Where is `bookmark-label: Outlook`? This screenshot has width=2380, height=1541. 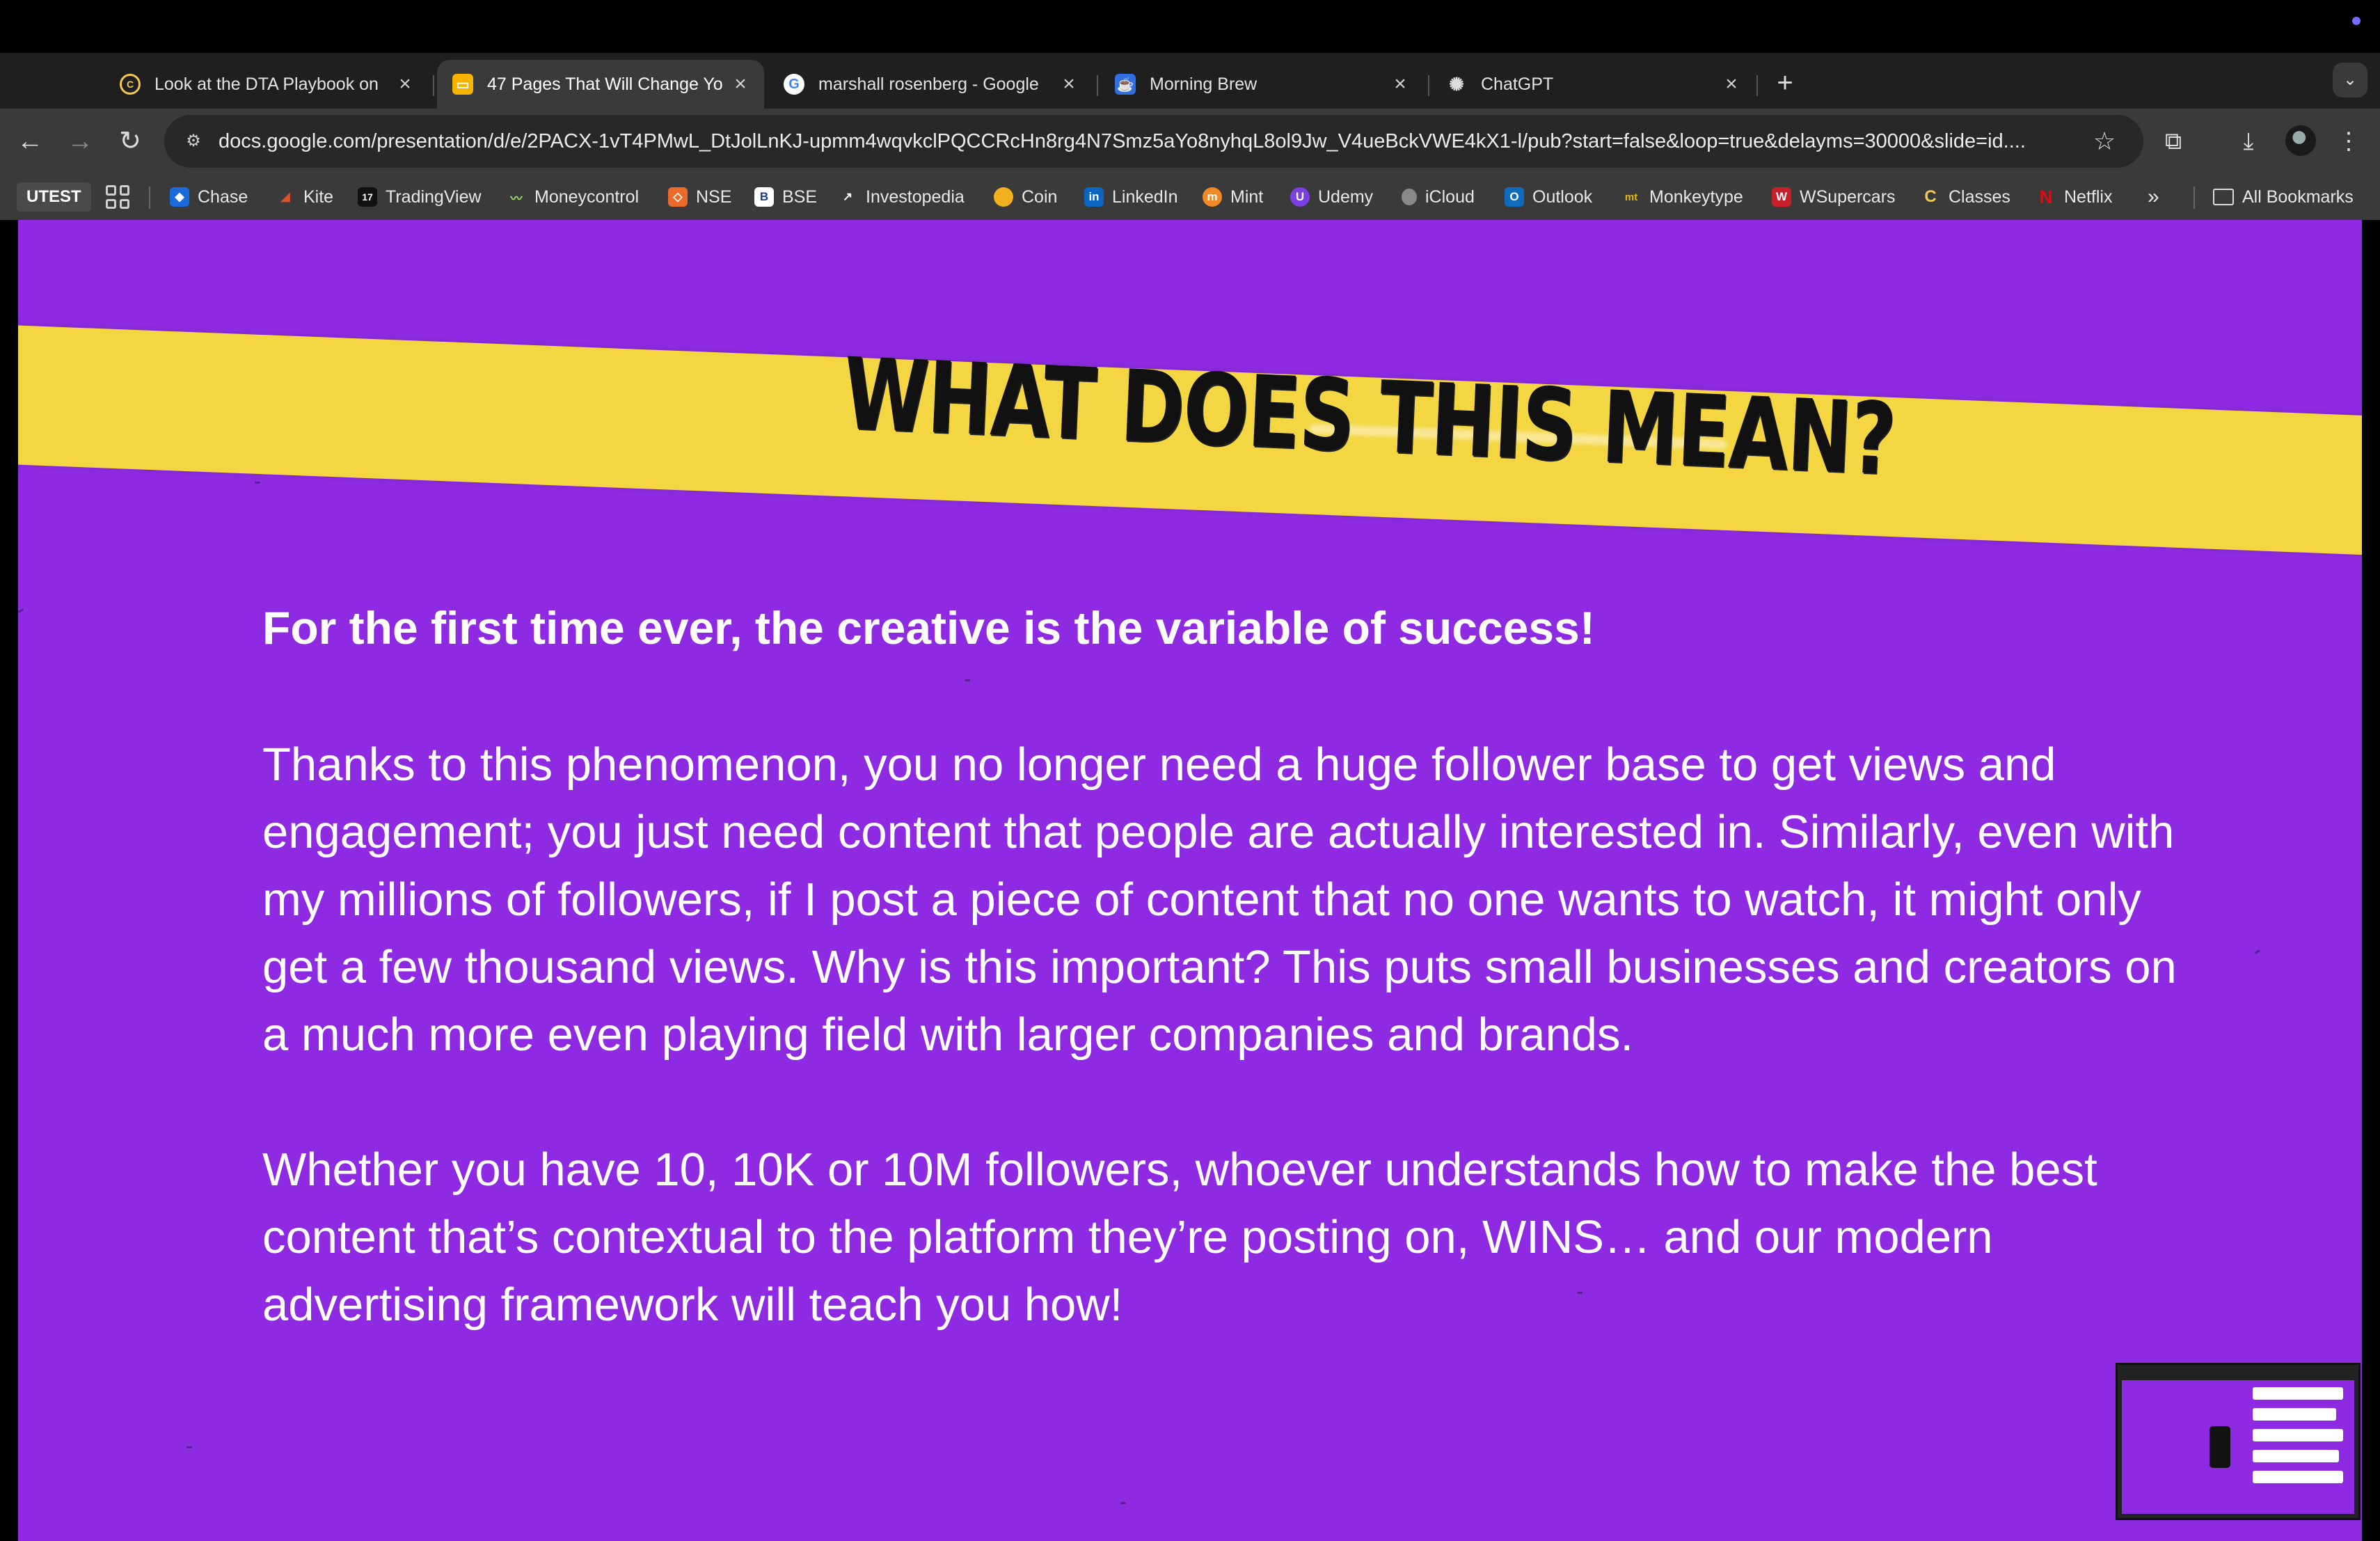
bookmark-label: Outlook is located at coordinates (1562, 197).